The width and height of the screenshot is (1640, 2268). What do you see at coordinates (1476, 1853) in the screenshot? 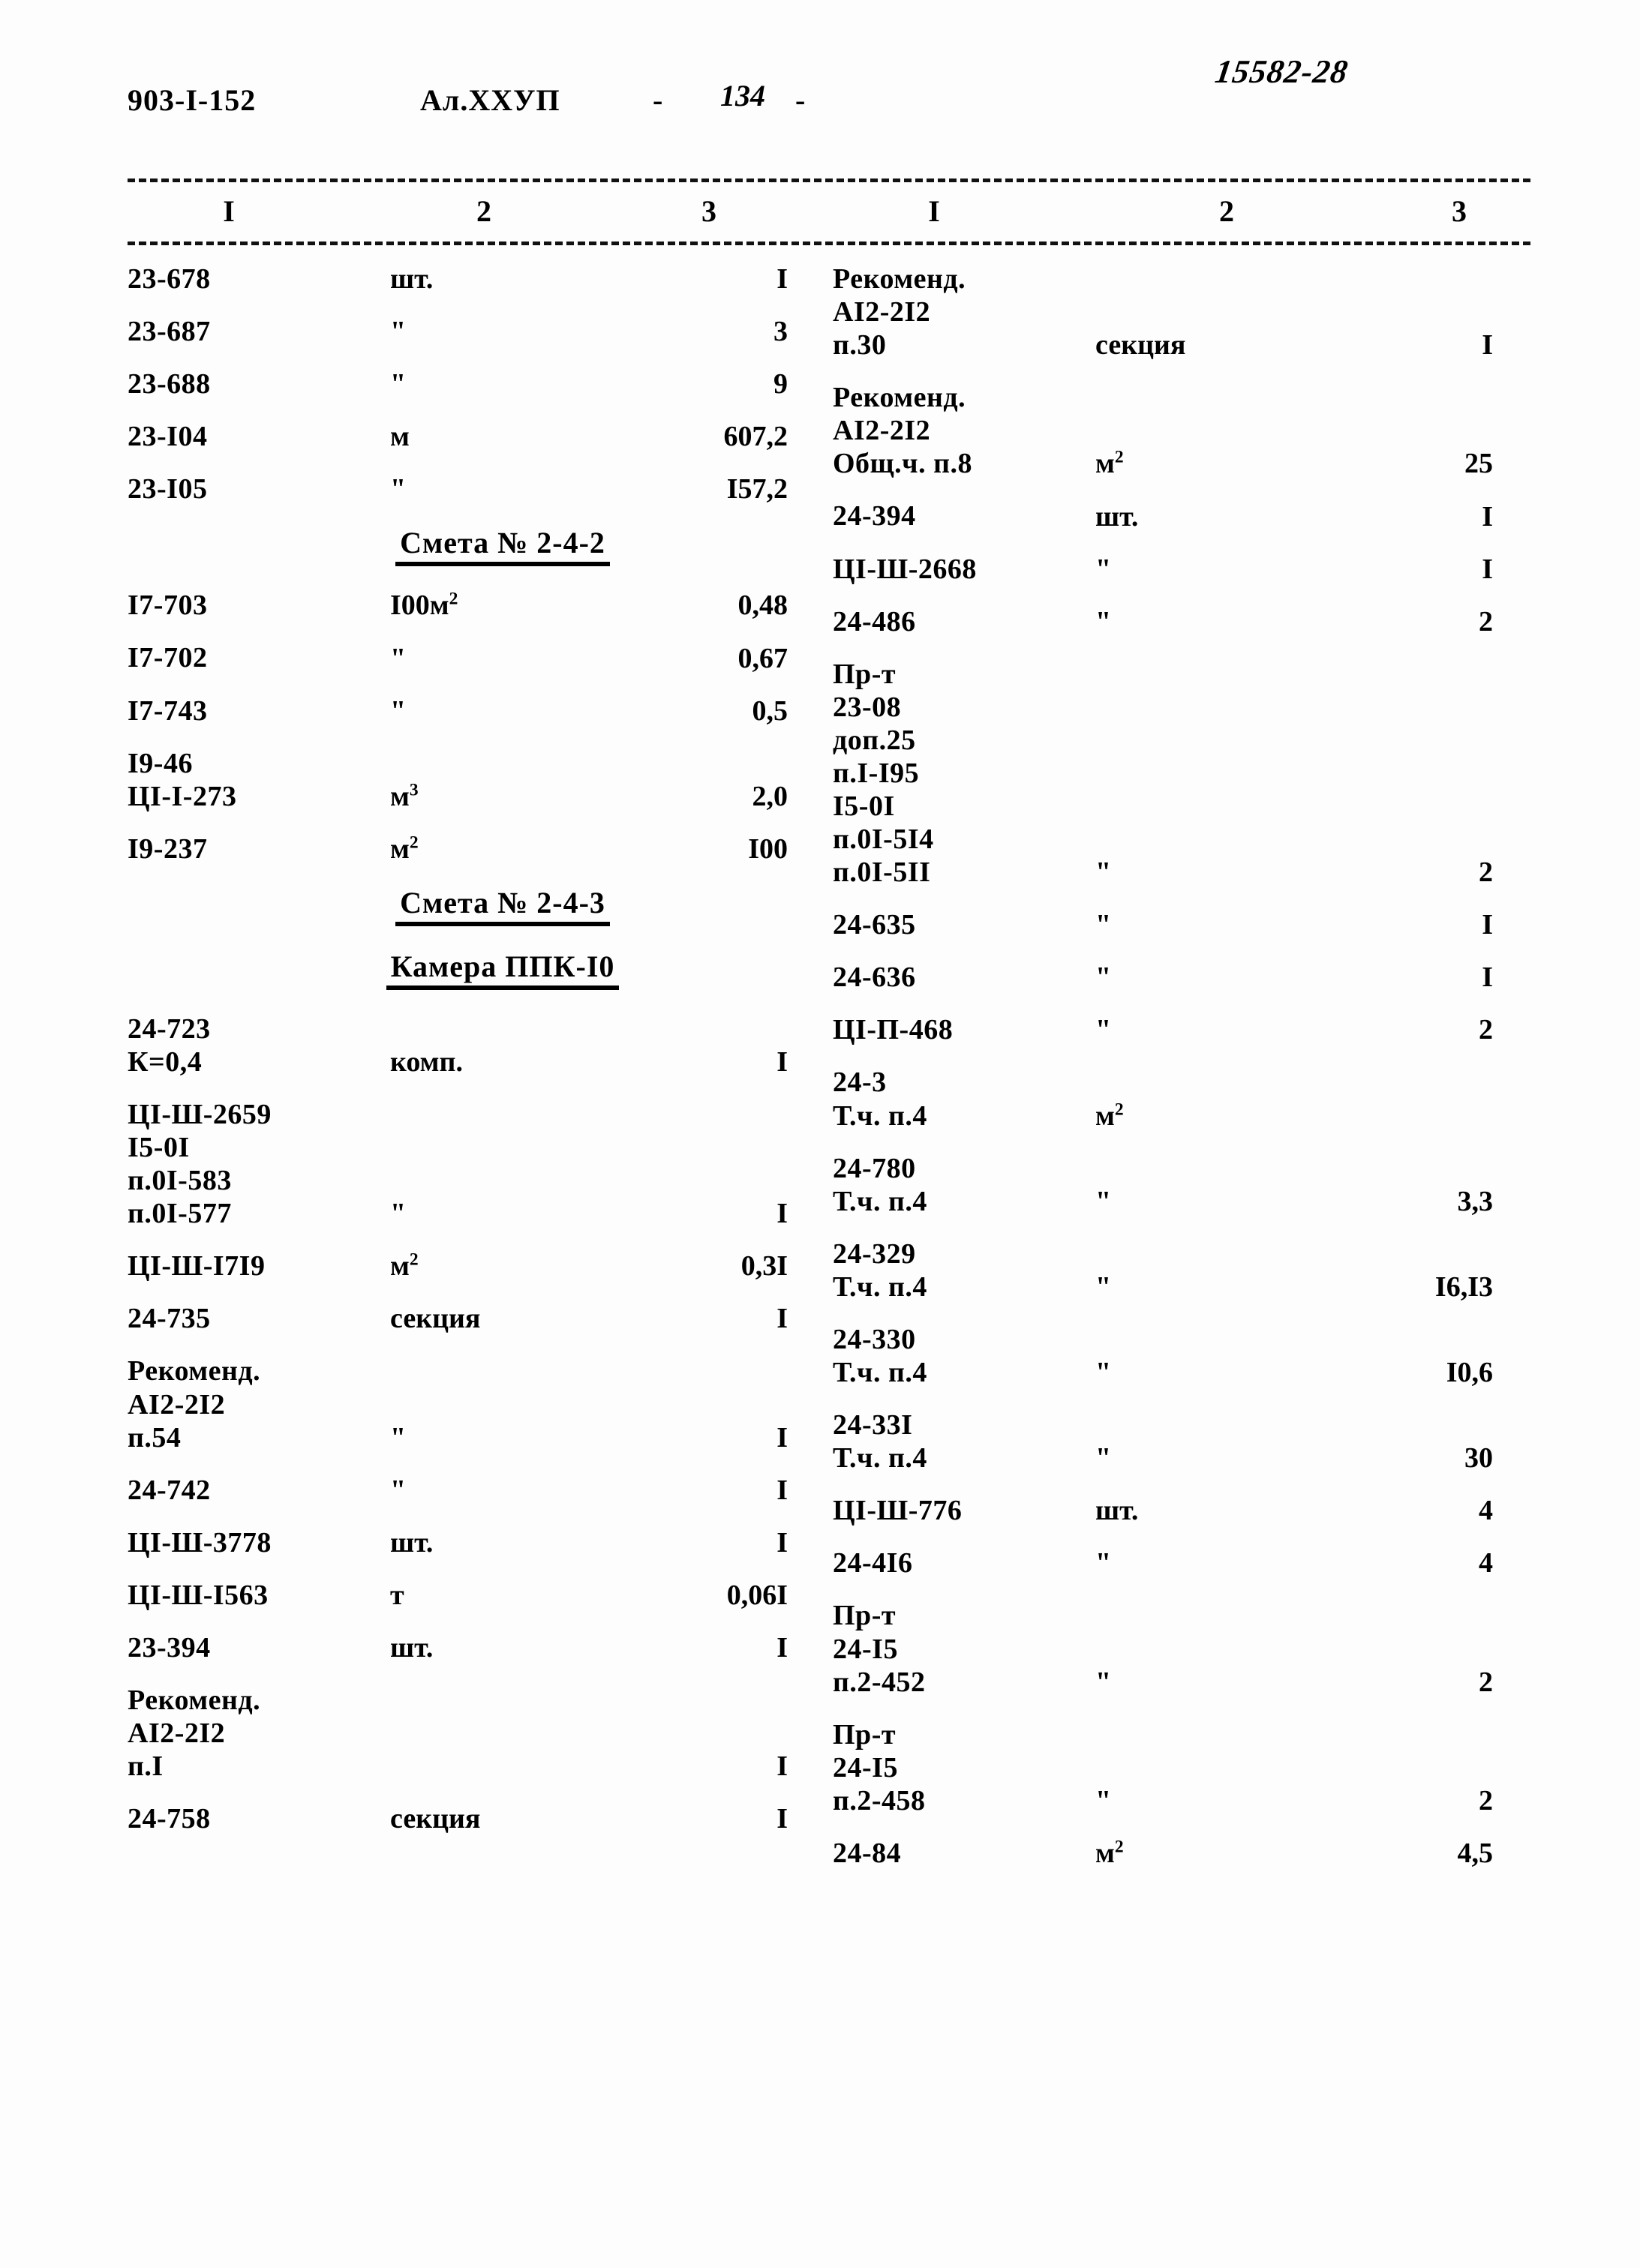
I see `row-quantity: 4,5` at bounding box center [1476, 1853].